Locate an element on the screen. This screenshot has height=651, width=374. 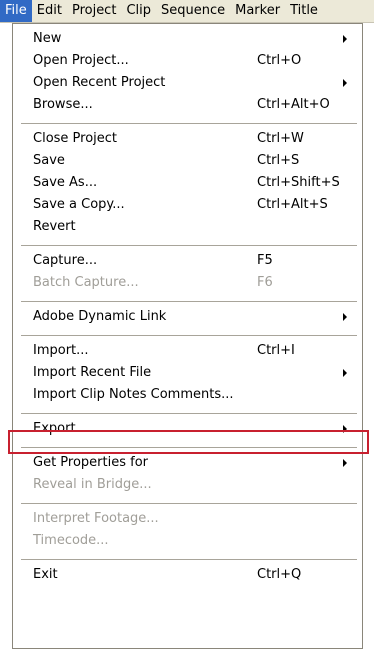
menu-item-save: Save Ctrl+S is located at coordinates (191, 161).